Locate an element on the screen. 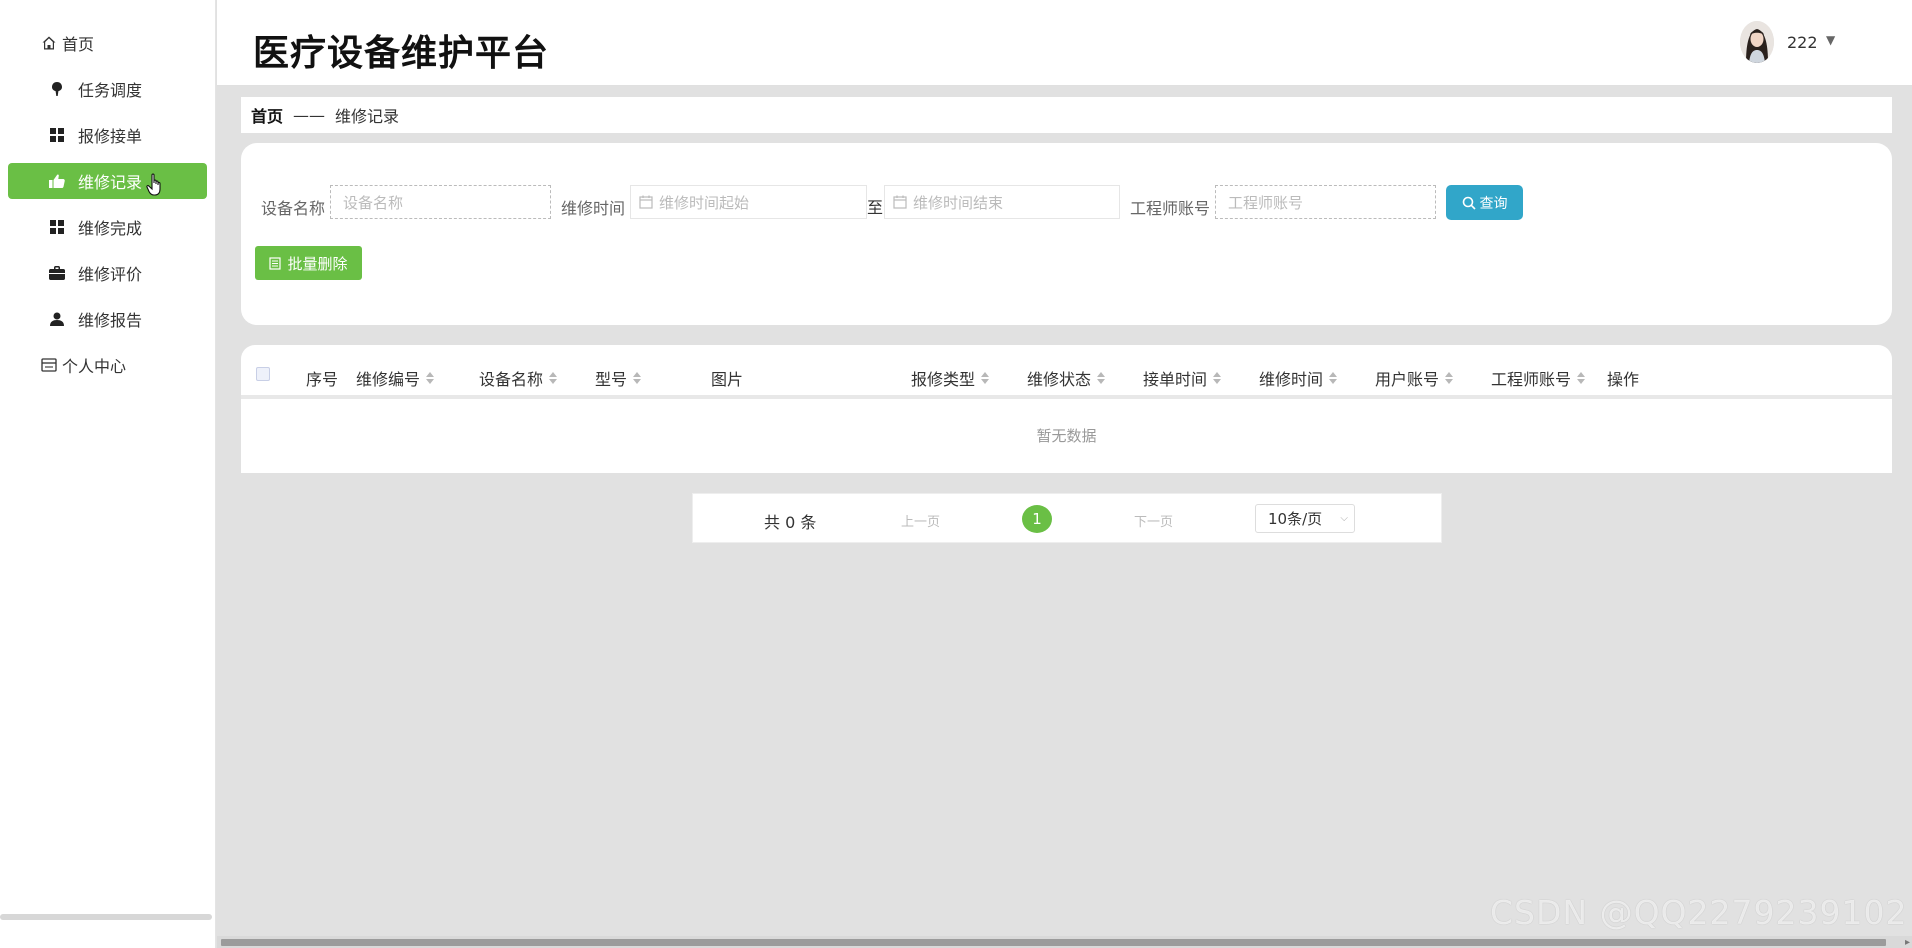 Image resolution: width=1912 pixels, height=948 pixels. user-icon is located at coordinates (57, 319).